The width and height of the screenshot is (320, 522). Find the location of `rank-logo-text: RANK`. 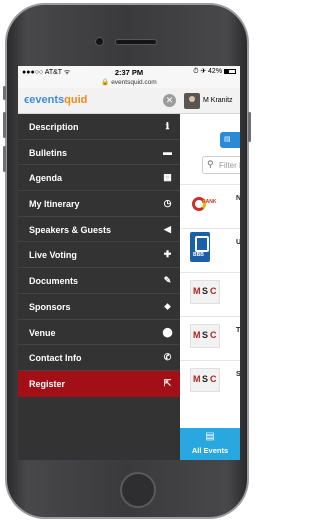

rank-logo-text: RANK is located at coordinates (209, 202).